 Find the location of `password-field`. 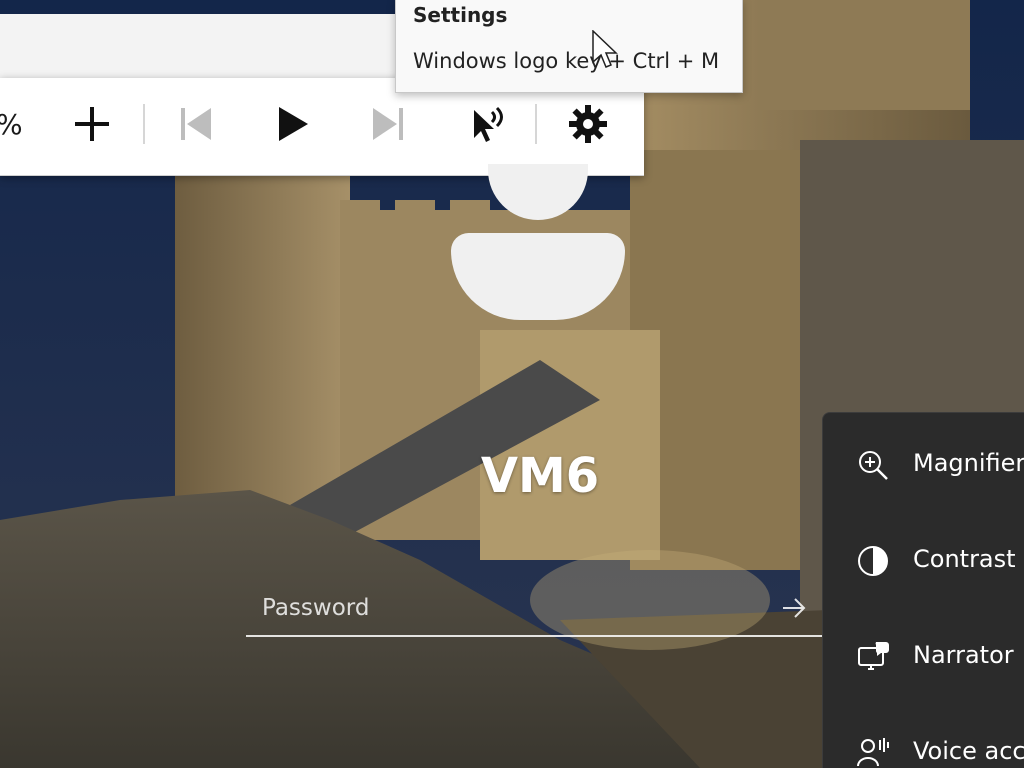

password-field is located at coordinates (534, 608).